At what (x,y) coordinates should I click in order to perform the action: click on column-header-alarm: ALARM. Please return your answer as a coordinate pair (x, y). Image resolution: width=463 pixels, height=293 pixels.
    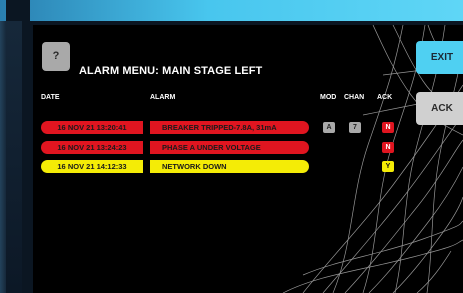
    Looking at the image, I should click on (163, 97).